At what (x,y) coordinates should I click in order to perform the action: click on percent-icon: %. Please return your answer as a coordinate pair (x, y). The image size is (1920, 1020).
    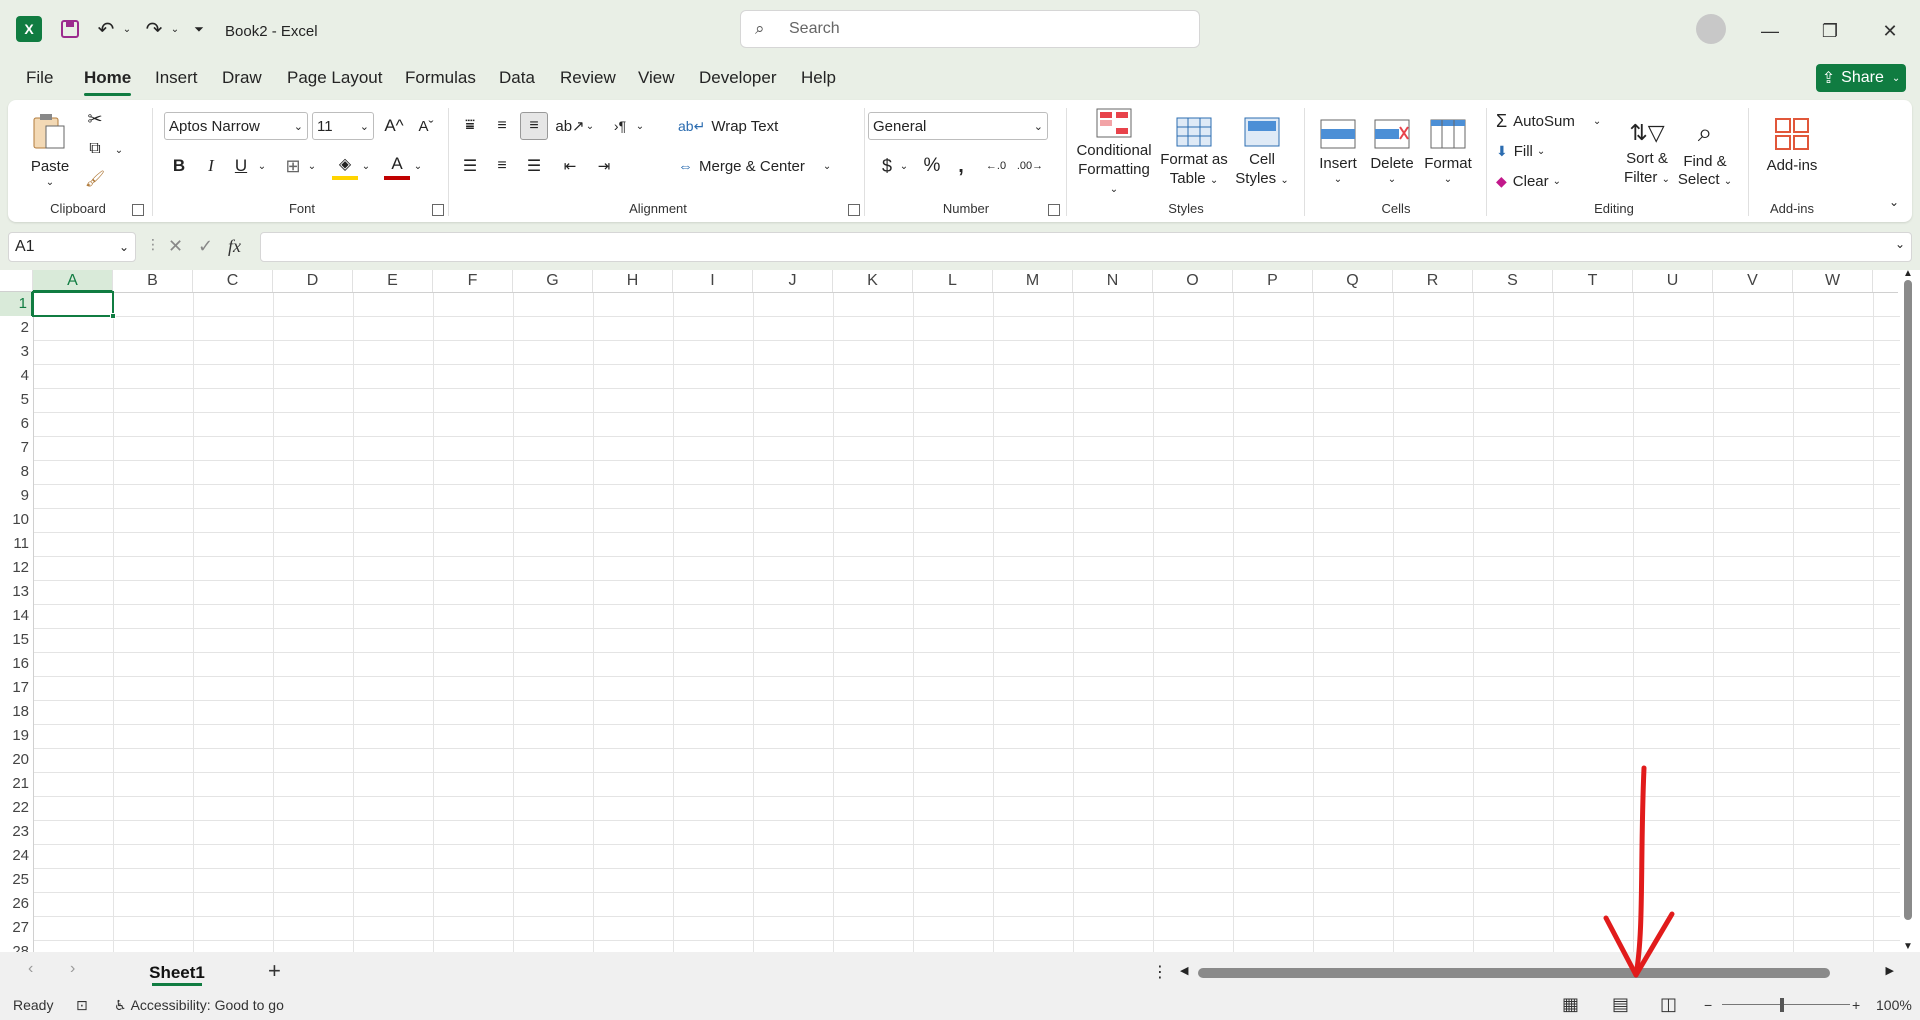
    Looking at the image, I should click on (932, 166).